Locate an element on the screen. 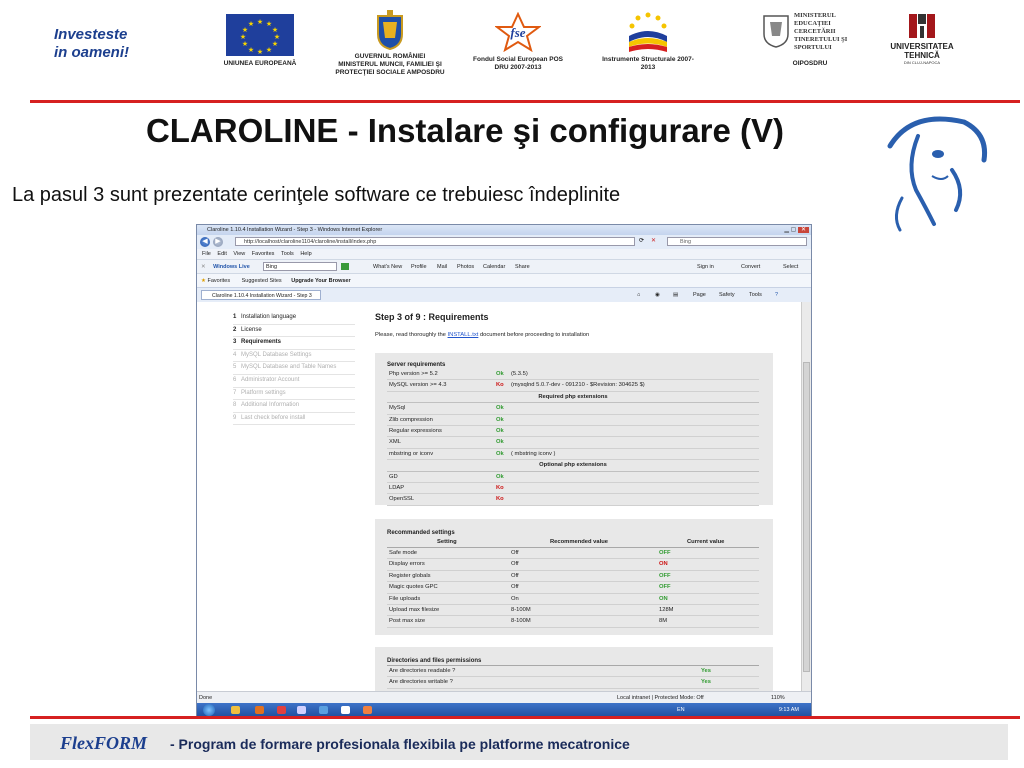  print-icon: ▤ is located at coordinates (675, 295).